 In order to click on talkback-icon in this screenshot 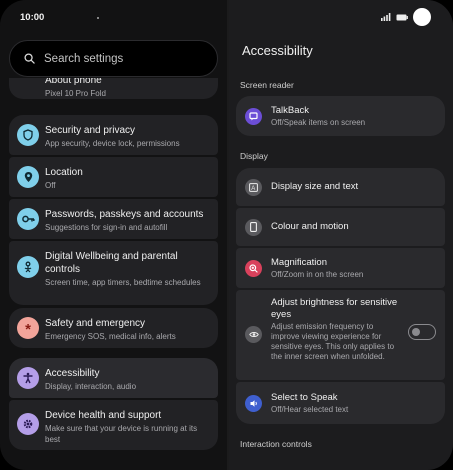, I will do `click(253, 116)`.